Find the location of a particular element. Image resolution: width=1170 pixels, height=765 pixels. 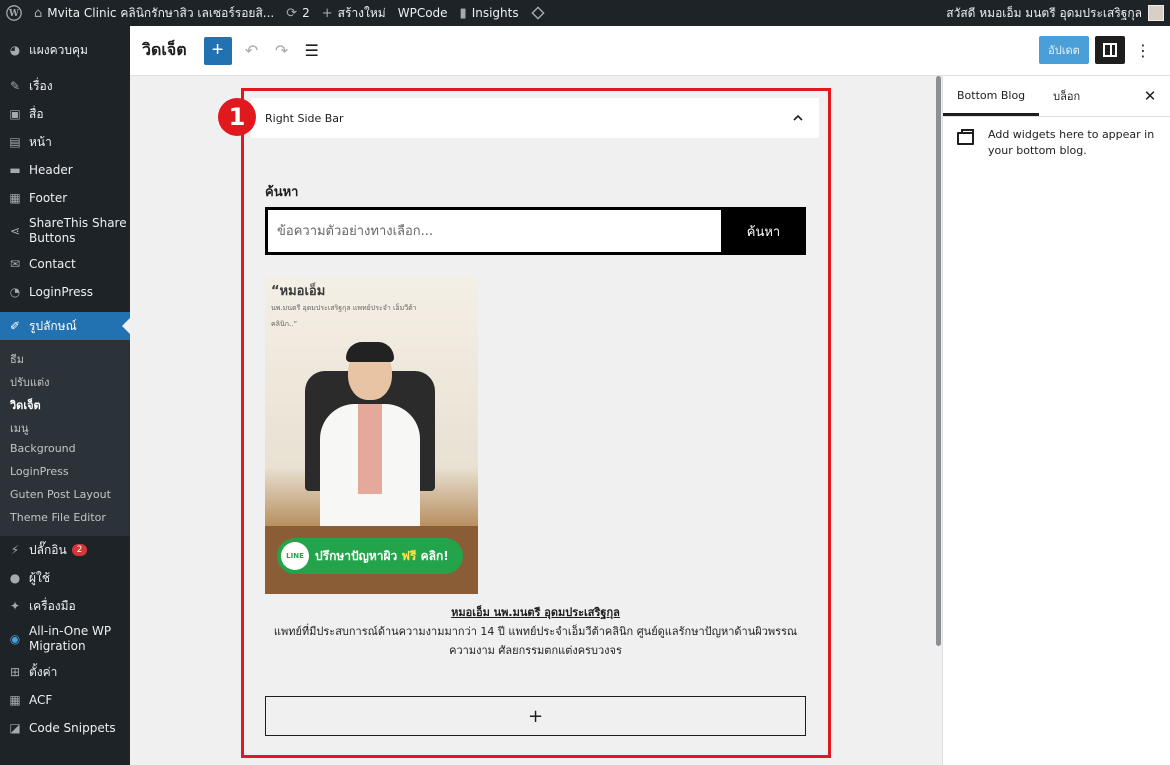

submenu-item-guten-post-layout: Guten Post Layout is located at coordinates (65, 495).